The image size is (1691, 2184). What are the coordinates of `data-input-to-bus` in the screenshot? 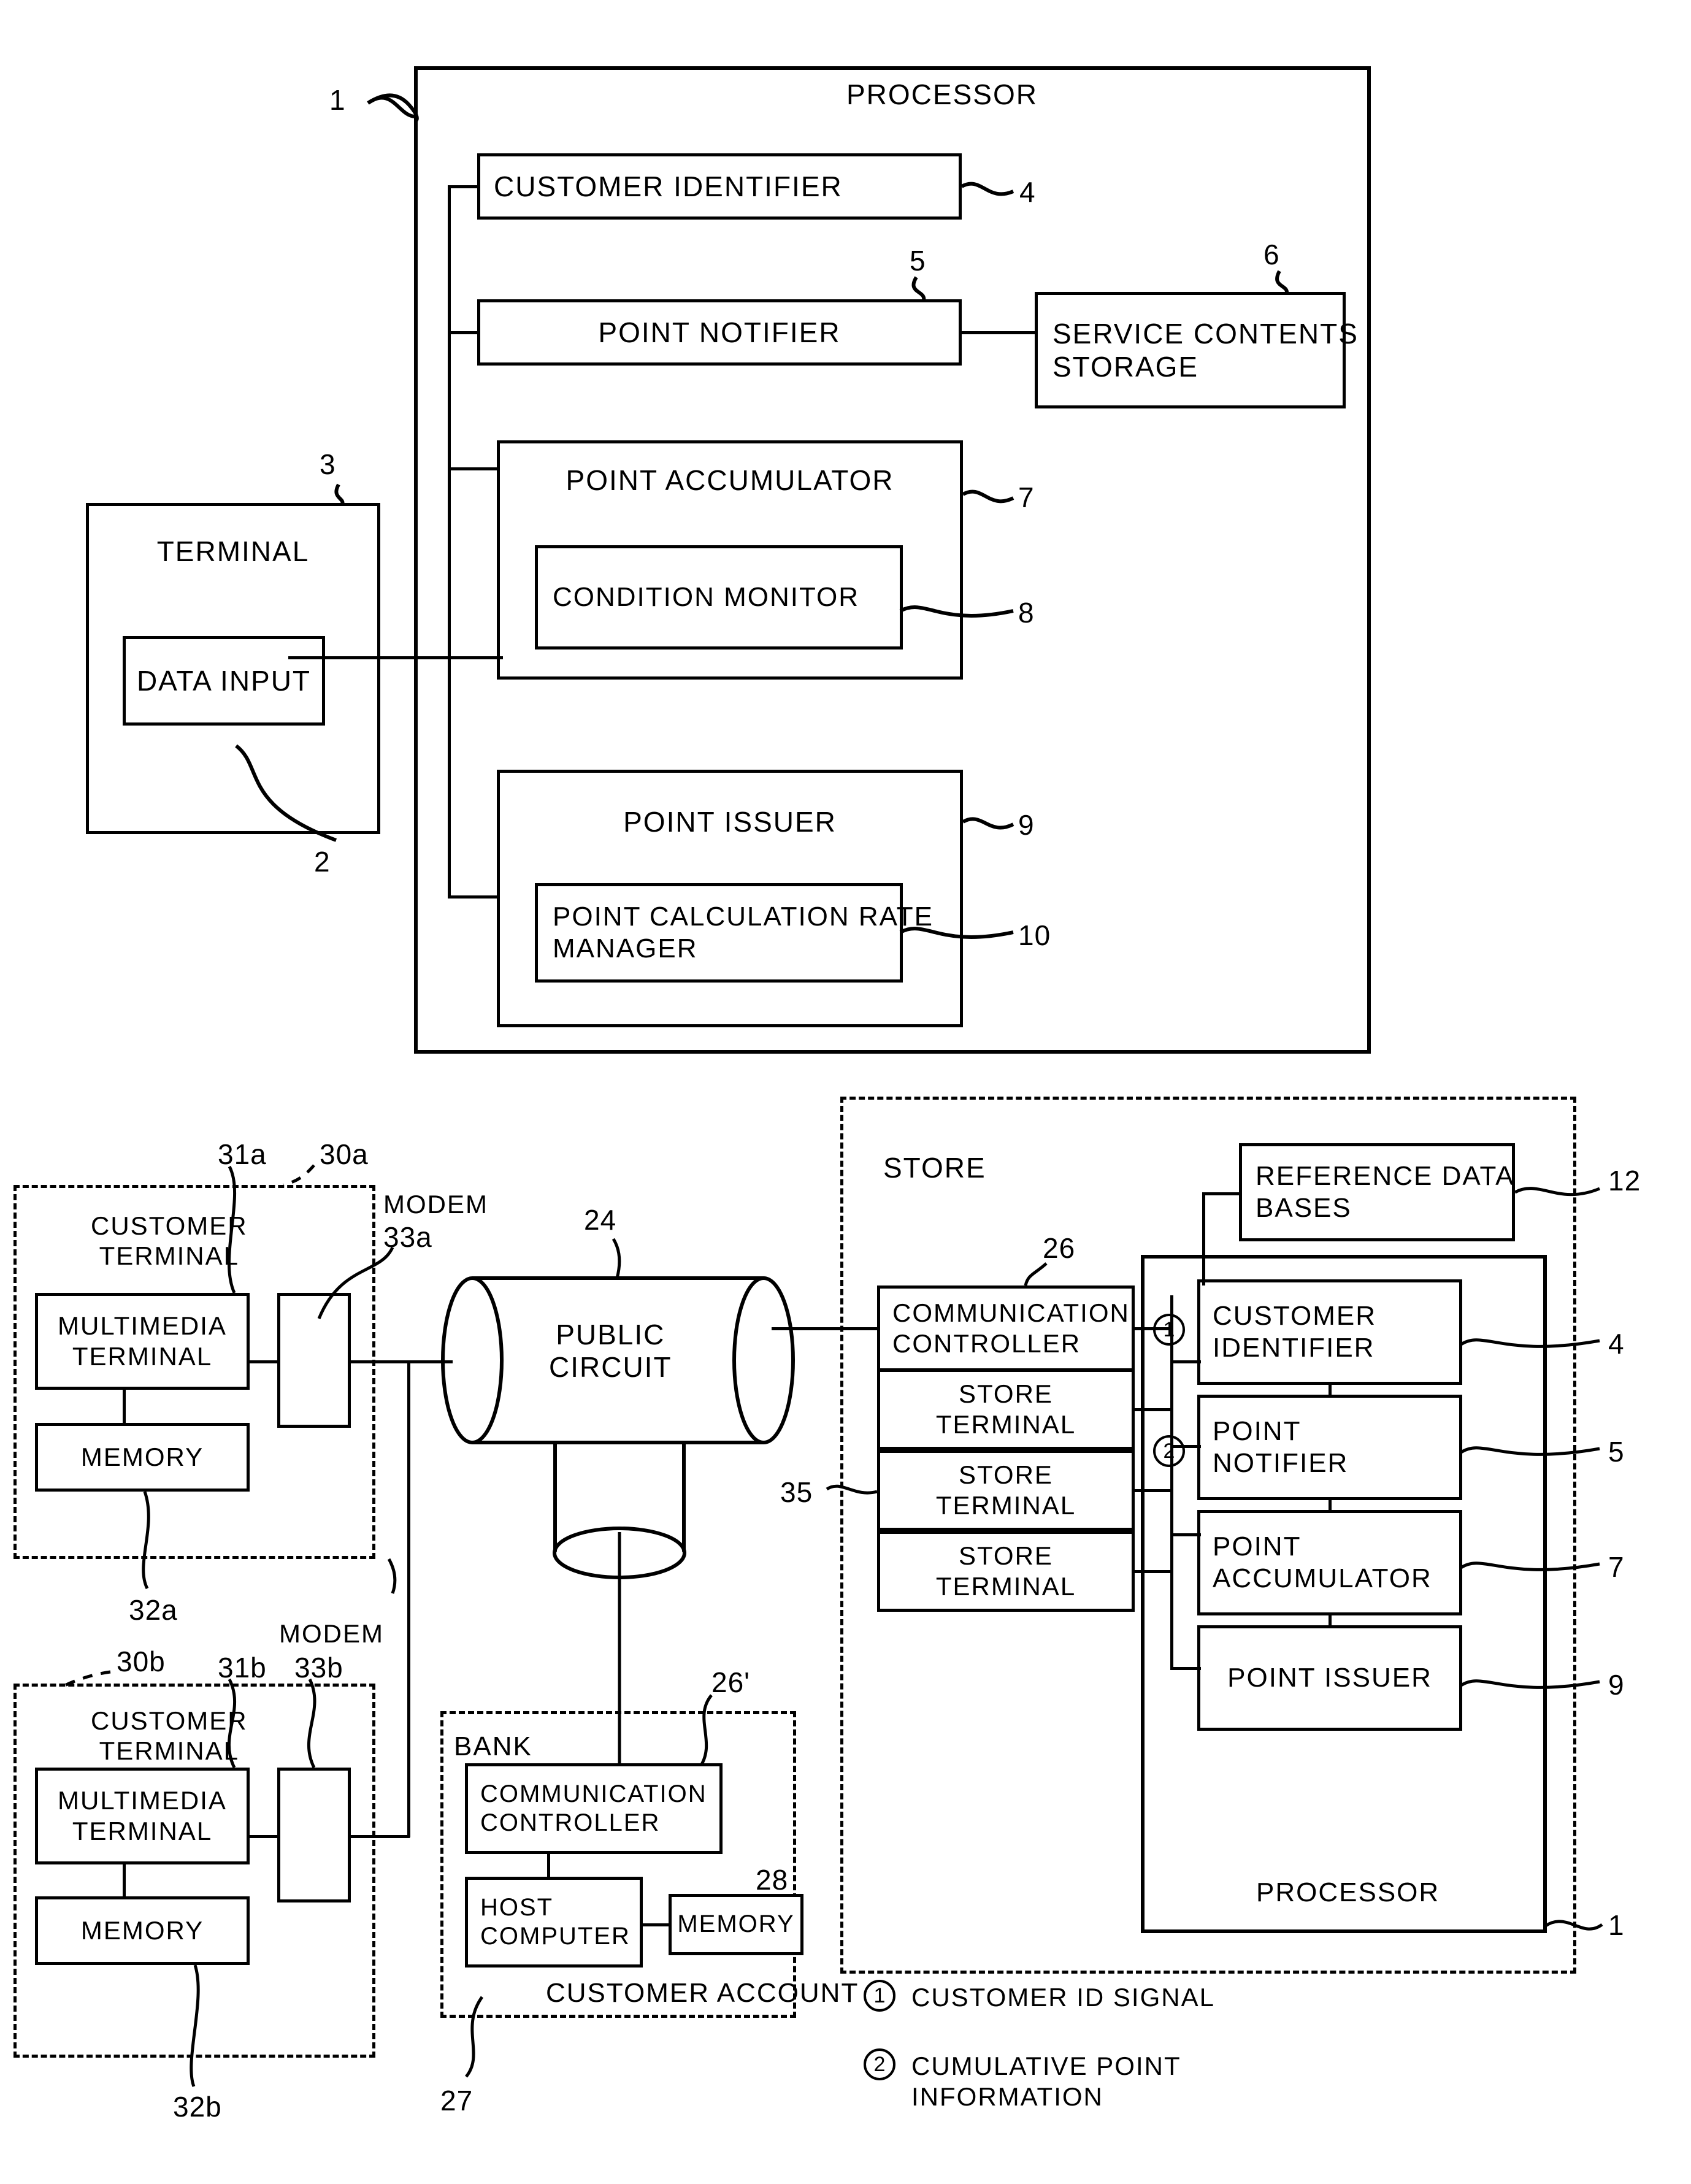 It's located at (395, 657).